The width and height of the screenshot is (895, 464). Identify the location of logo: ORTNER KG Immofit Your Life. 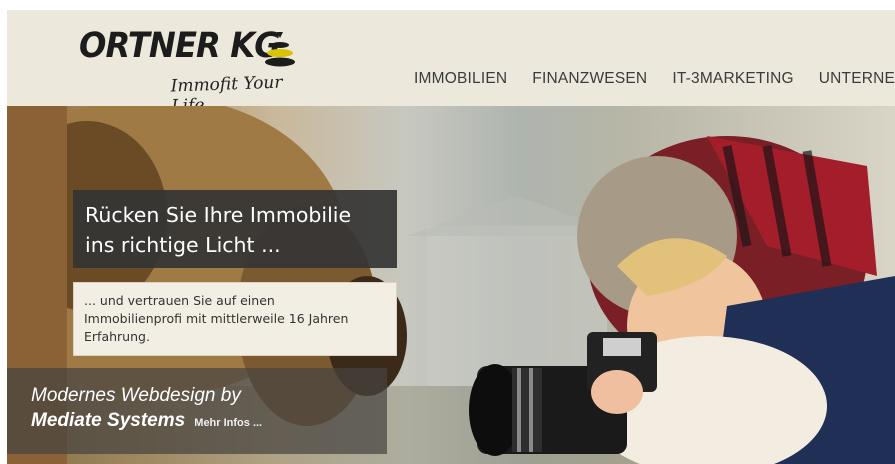
(195, 71).